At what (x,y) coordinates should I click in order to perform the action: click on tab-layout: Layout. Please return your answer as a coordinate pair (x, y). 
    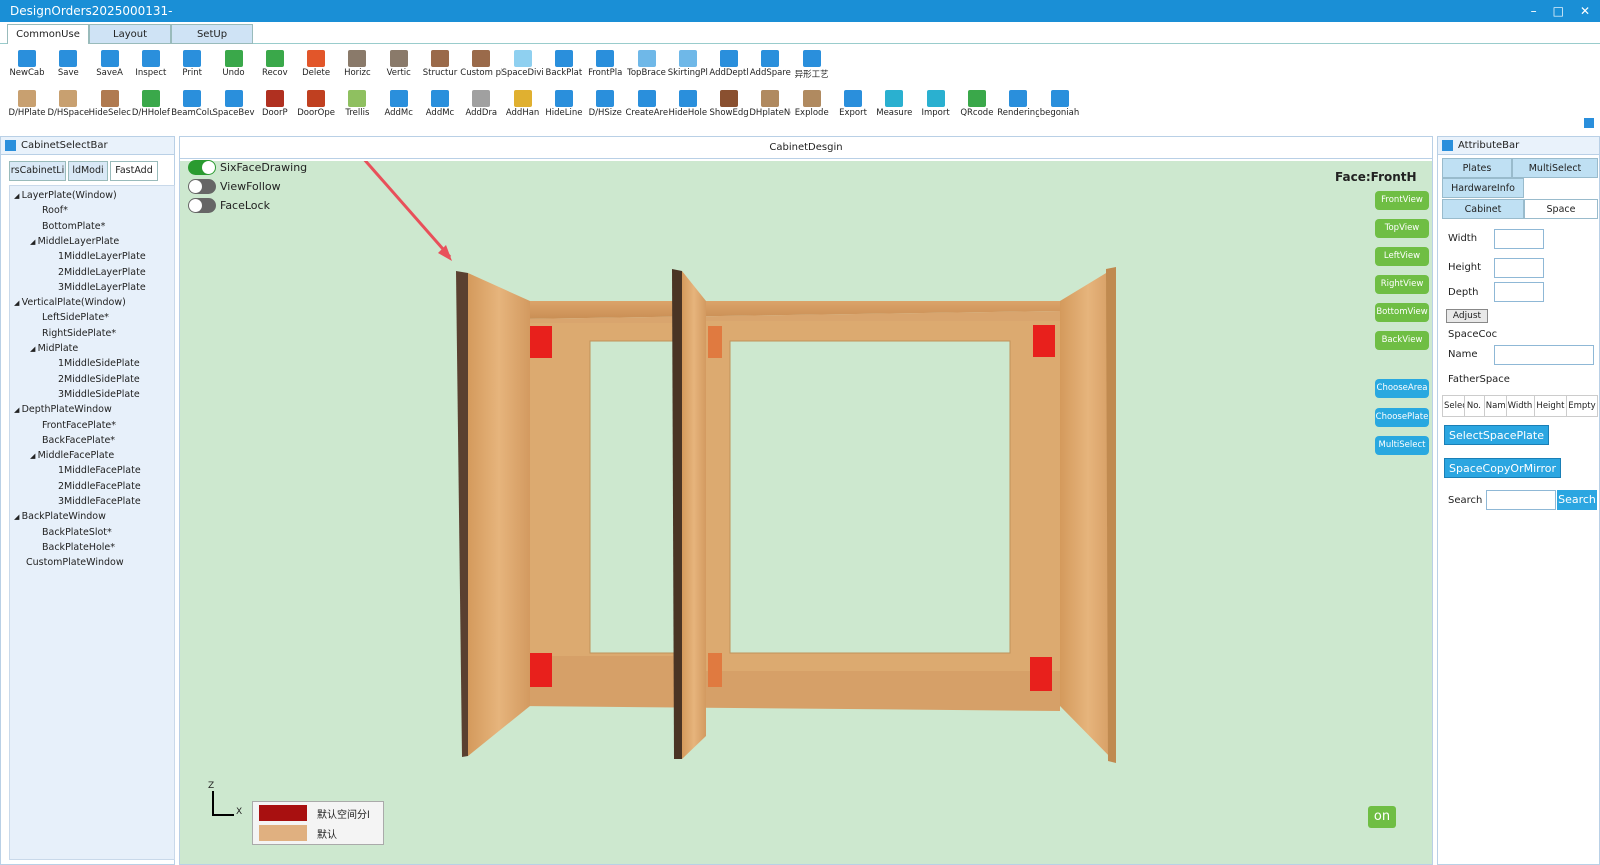
    Looking at the image, I should click on (130, 34).